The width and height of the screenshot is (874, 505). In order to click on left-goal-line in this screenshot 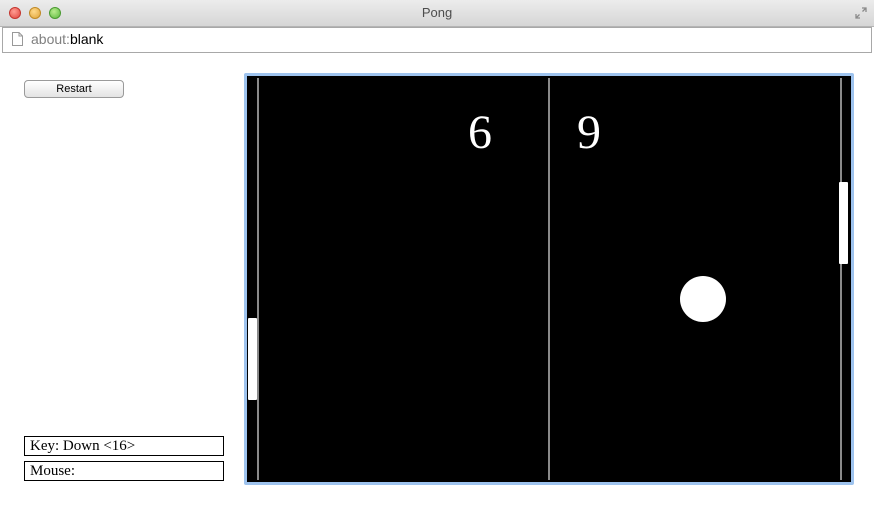, I will do `click(258, 279)`.